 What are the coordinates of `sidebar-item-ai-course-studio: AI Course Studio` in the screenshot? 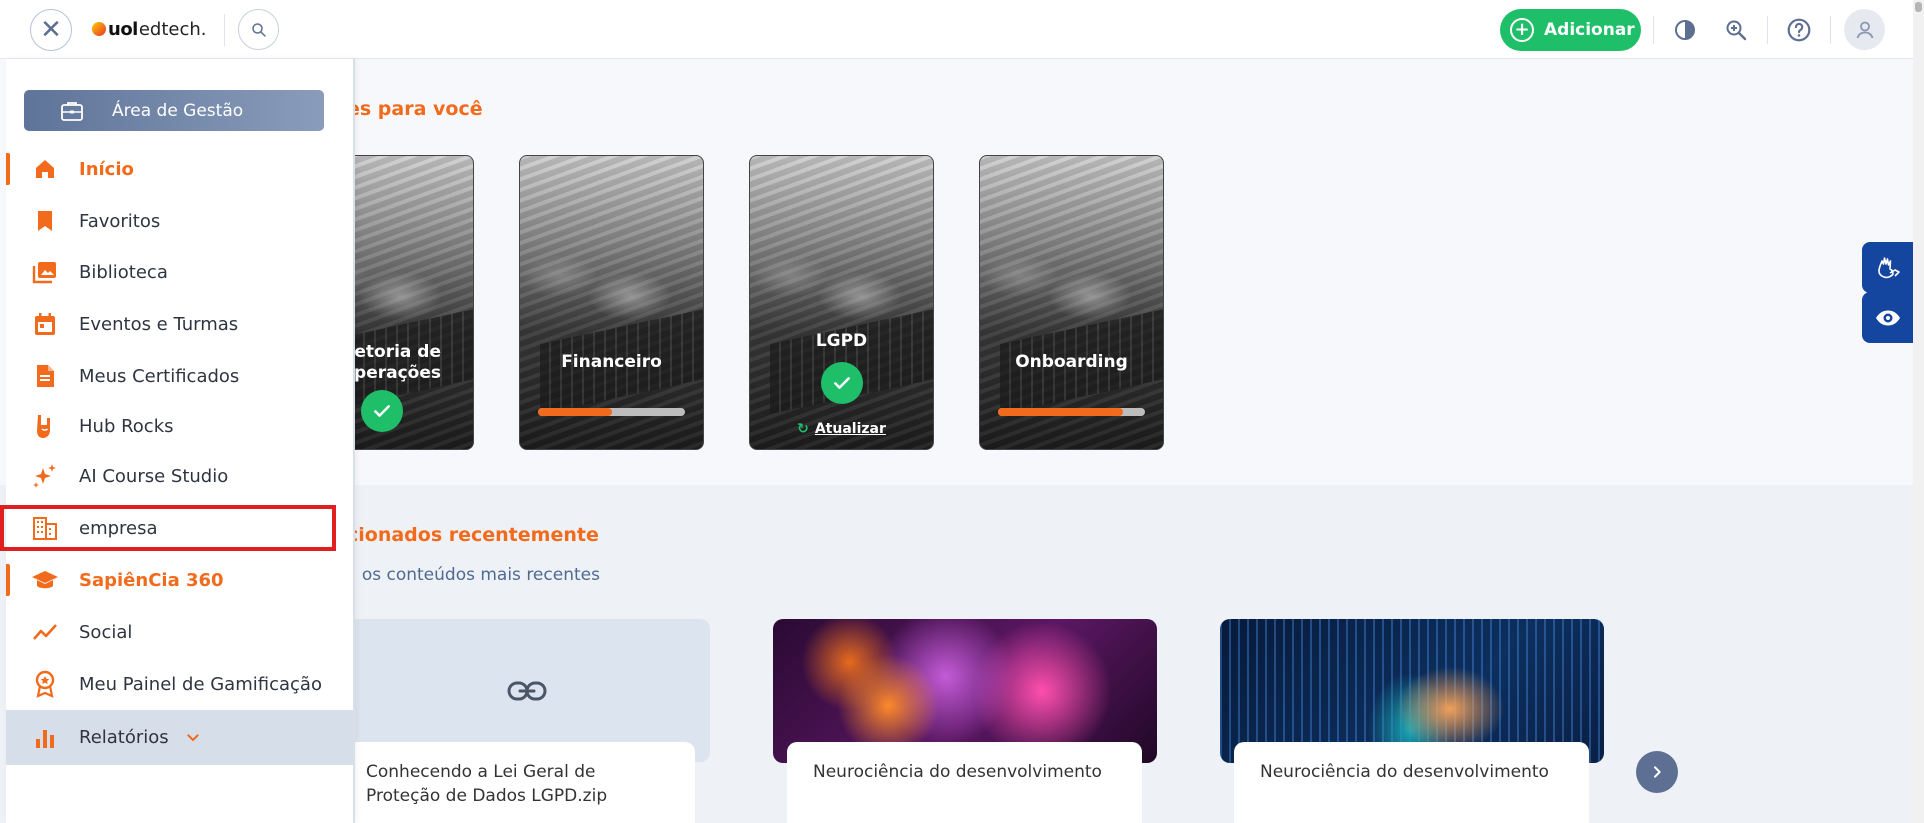 It's located at (179, 476).